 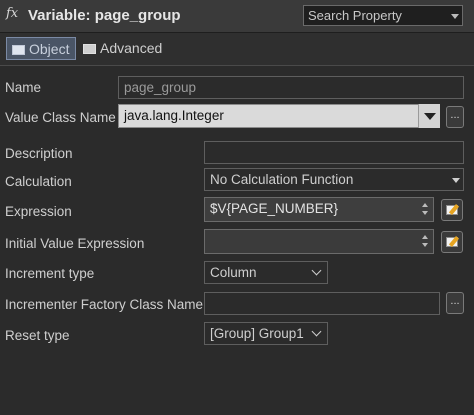 What do you see at coordinates (319, 241) in the screenshot?
I see `initial-value-field` at bounding box center [319, 241].